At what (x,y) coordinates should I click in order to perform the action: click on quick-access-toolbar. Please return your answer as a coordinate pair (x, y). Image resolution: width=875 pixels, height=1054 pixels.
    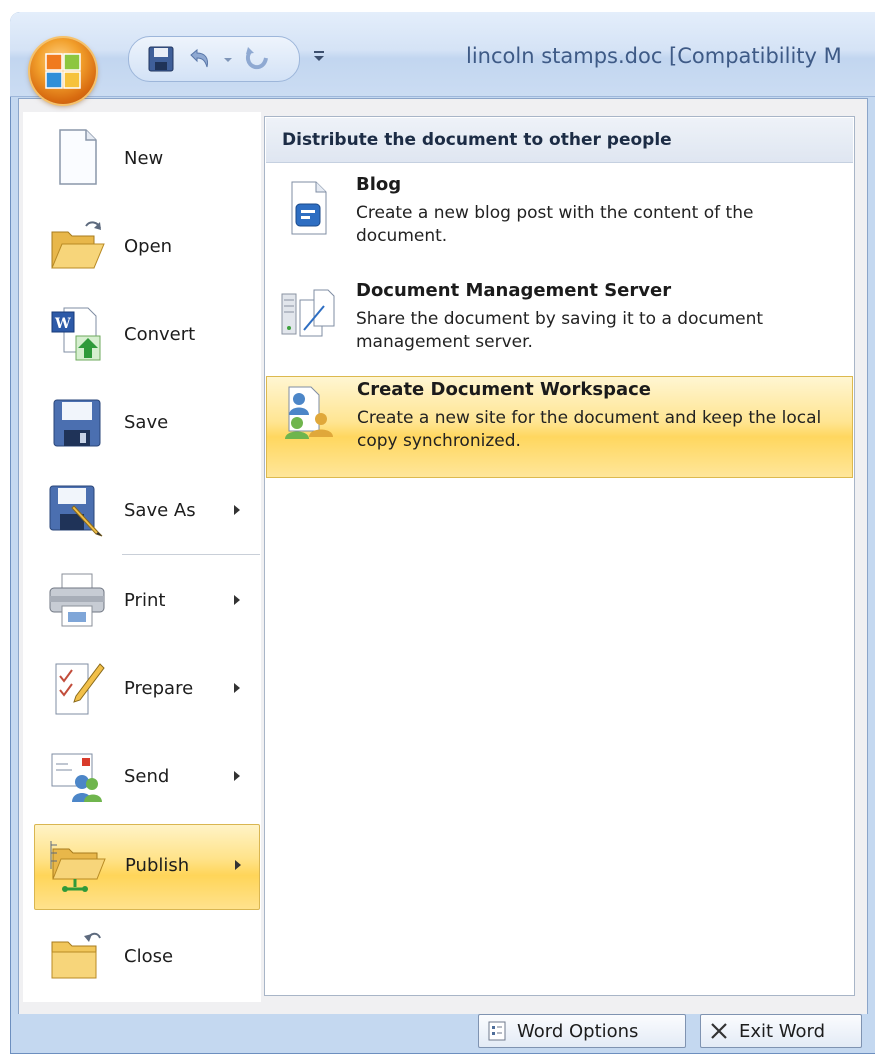
    Looking at the image, I should click on (214, 59).